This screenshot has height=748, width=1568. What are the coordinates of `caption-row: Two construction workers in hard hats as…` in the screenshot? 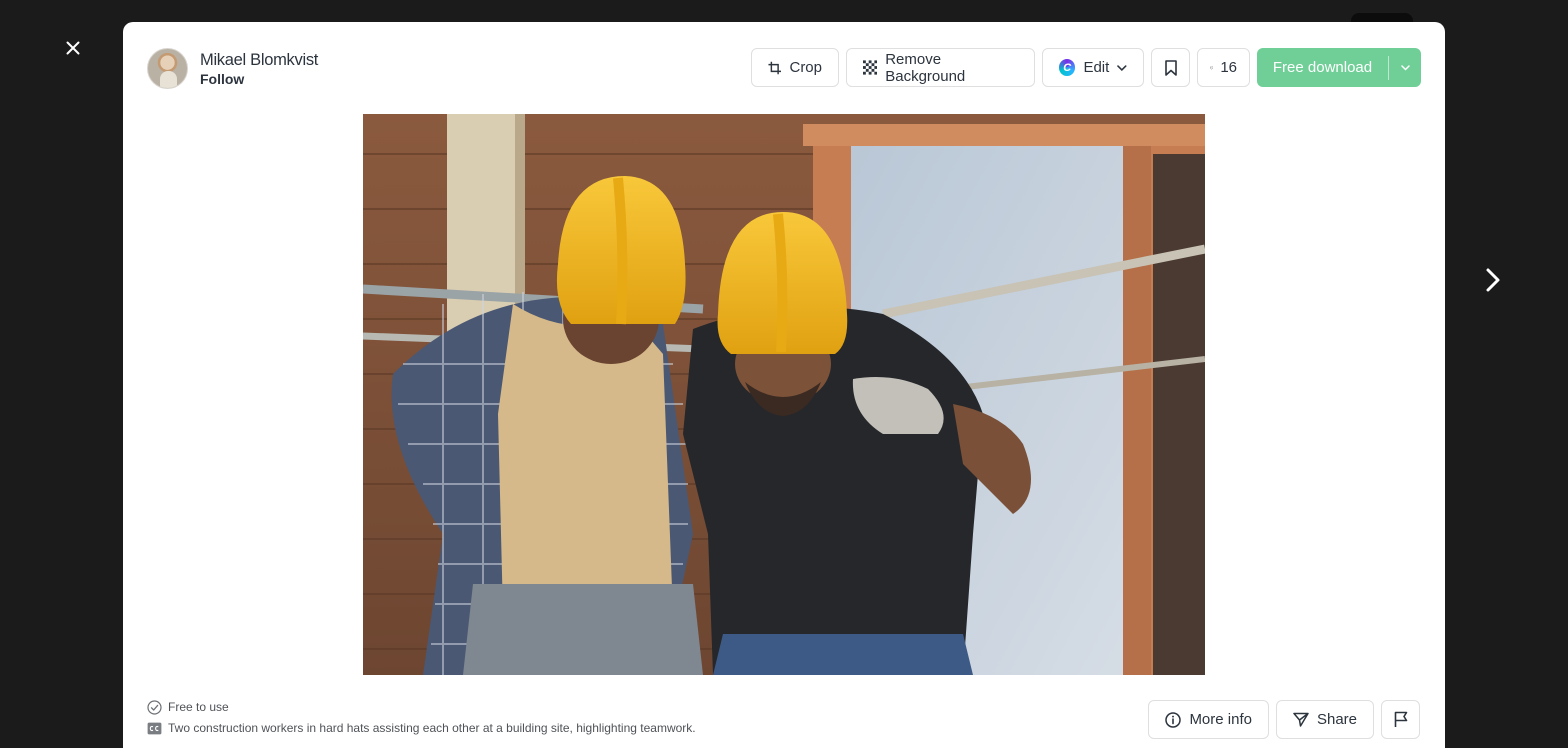 It's located at (421, 728).